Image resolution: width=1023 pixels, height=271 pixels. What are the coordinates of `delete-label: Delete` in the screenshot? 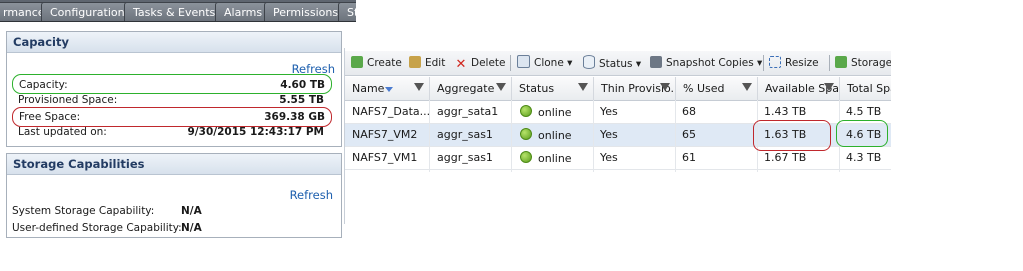 It's located at (488, 63).